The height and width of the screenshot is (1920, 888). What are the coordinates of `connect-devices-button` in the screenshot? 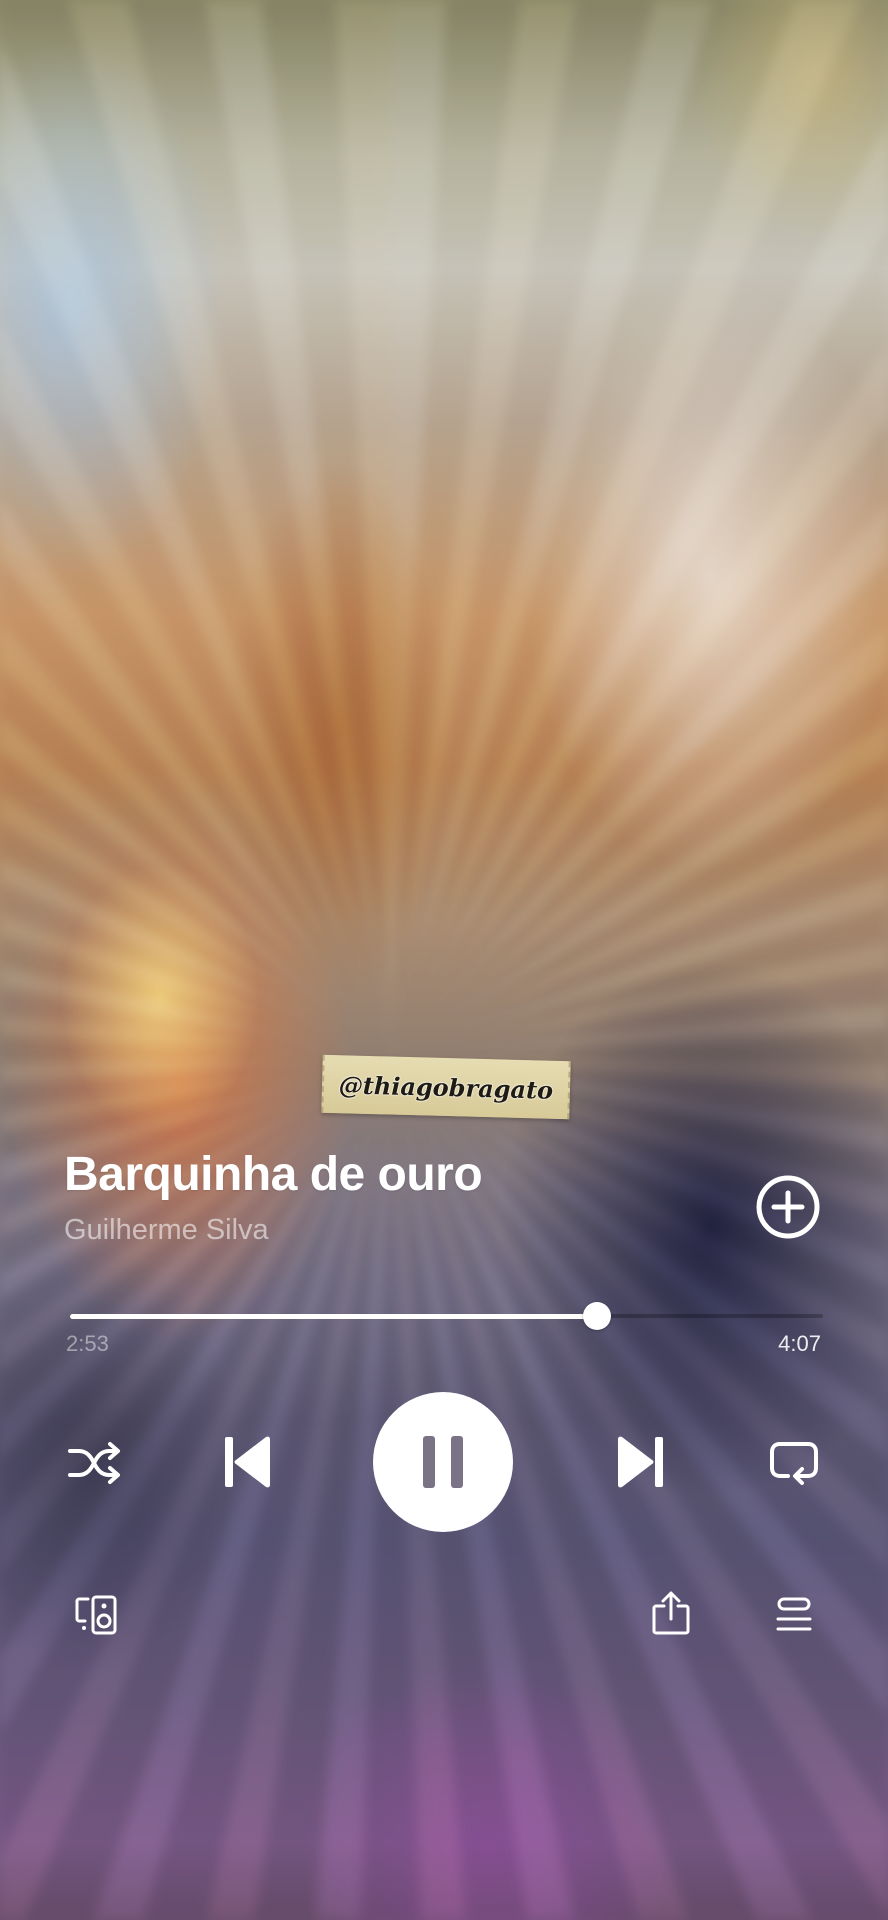 It's located at (97, 1615).